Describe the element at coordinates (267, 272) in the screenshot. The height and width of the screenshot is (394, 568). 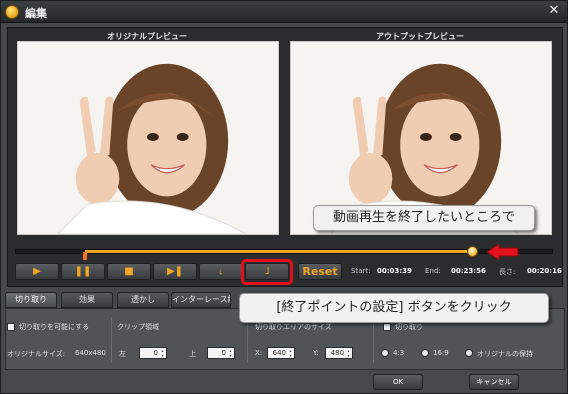
I see `set-end-highlight` at that location.